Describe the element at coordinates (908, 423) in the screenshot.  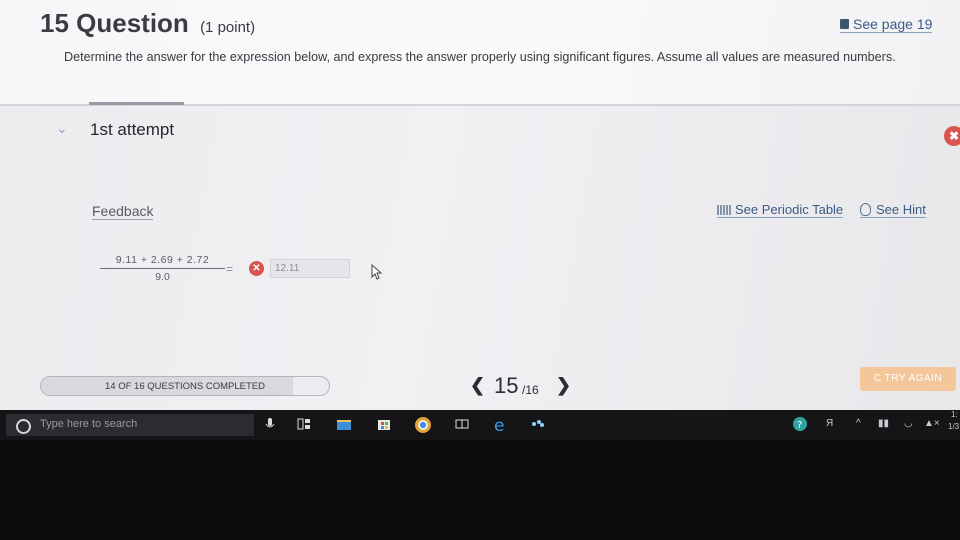
I see `wifi-icon: ◡` at that location.